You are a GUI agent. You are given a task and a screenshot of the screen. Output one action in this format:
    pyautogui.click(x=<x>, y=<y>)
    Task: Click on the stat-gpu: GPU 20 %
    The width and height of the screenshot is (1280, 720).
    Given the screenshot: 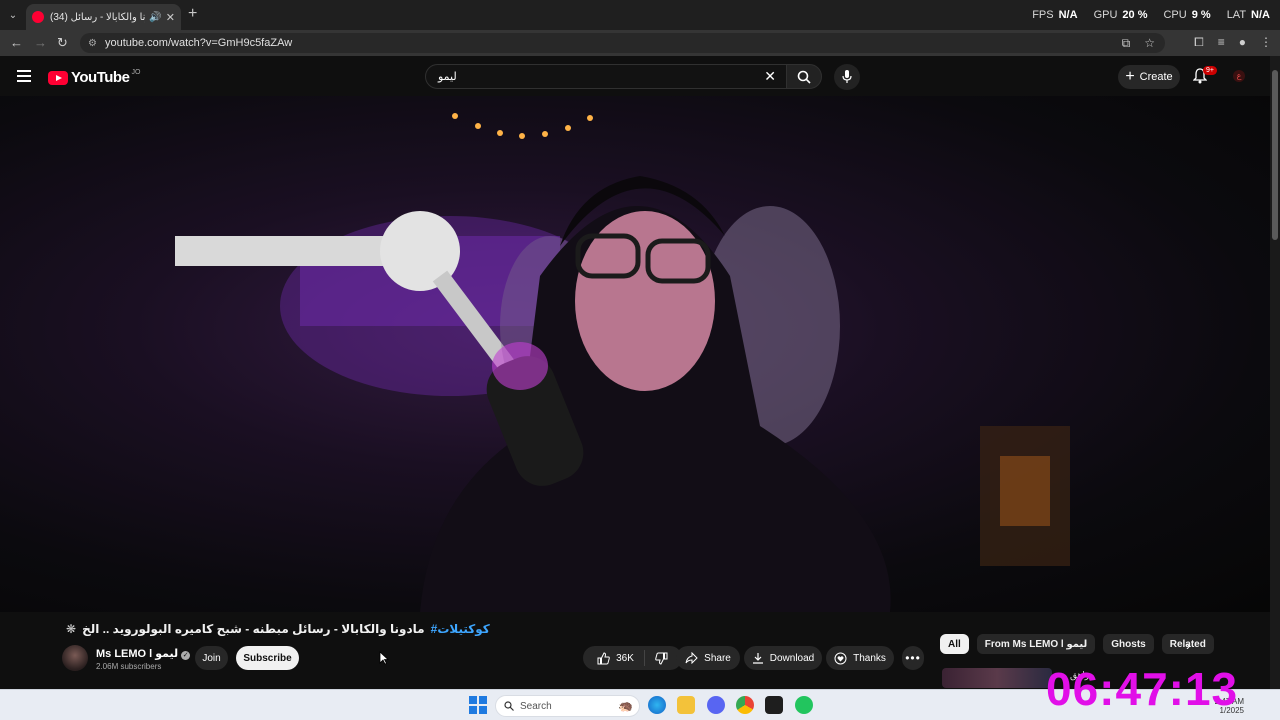 What is the action you would take?
    pyautogui.click(x=1120, y=15)
    